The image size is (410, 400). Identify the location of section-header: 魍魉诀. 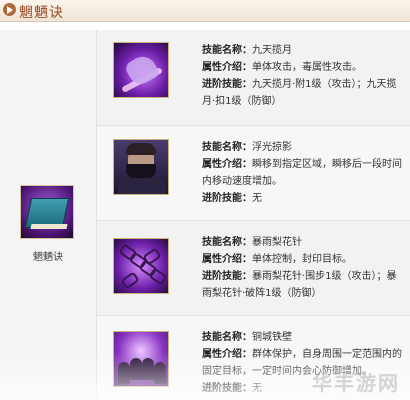
(205, 11).